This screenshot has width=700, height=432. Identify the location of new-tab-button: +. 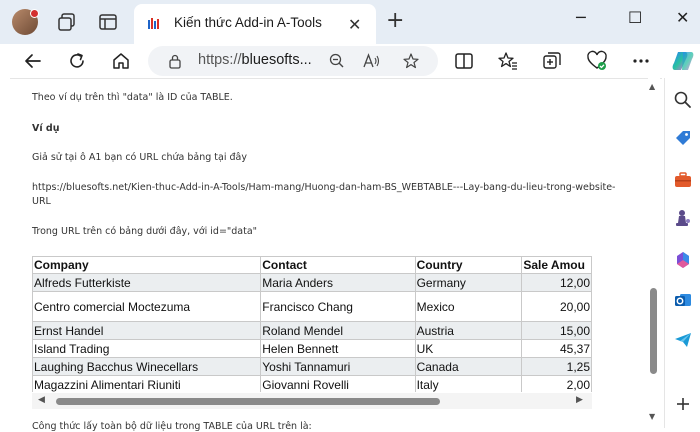
(395, 21).